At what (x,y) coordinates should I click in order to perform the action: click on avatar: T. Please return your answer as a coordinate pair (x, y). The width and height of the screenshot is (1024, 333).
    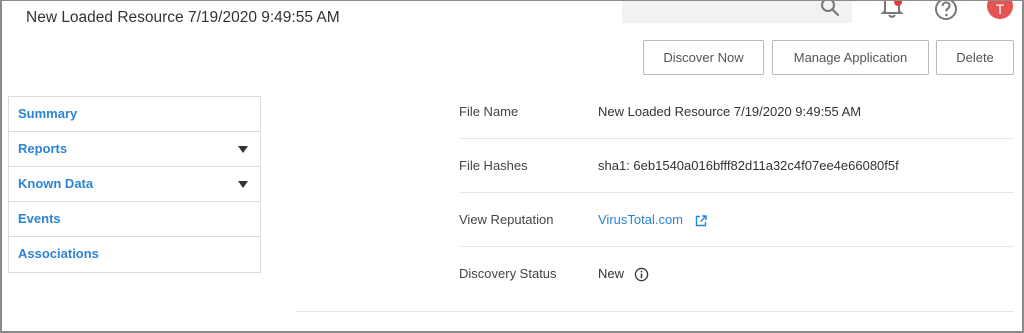
    Looking at the image, I should click on (1000, 10).